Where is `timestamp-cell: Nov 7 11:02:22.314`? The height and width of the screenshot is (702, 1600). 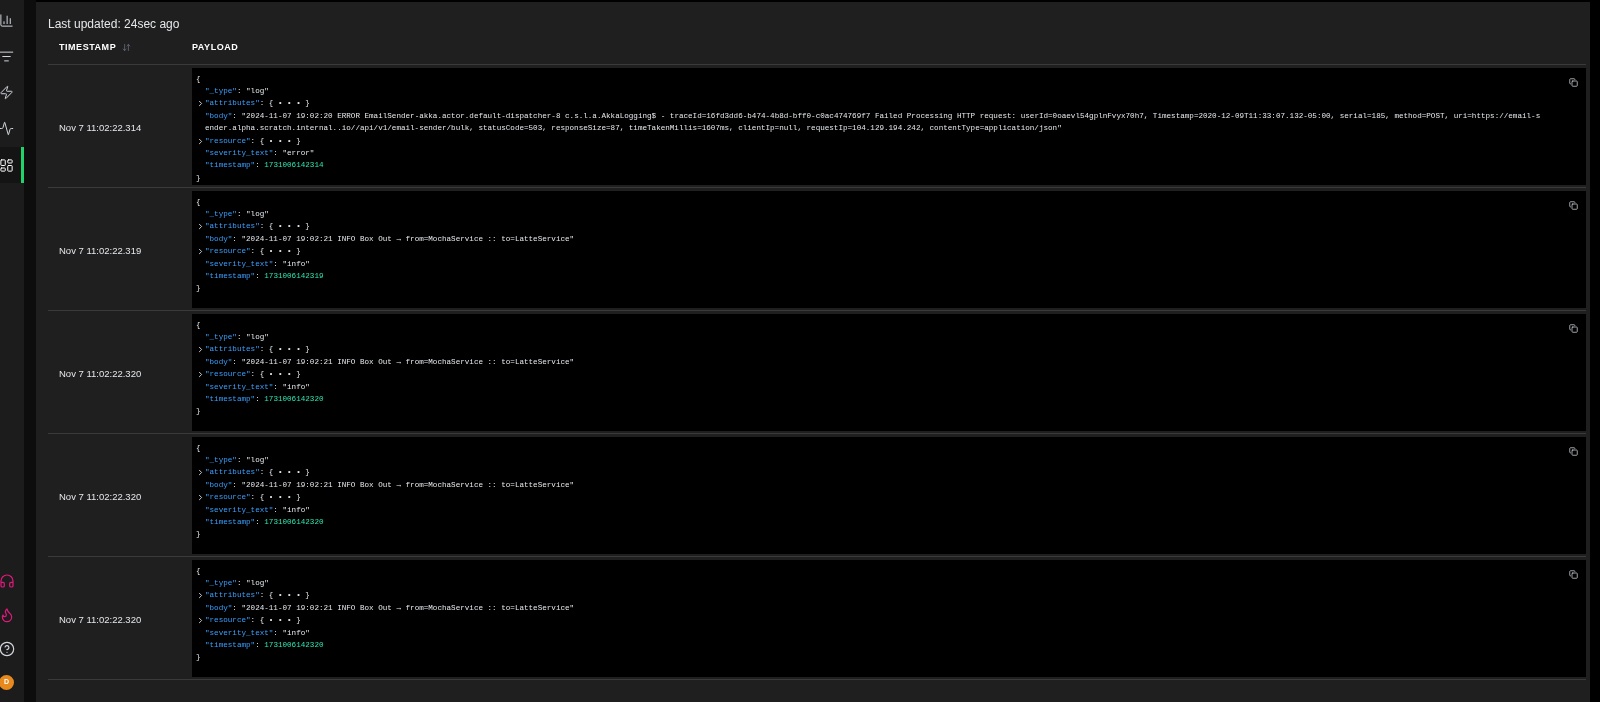 timestamp-cell: Nov 7 11:02:22.314 is located at coordinates (100, 127).